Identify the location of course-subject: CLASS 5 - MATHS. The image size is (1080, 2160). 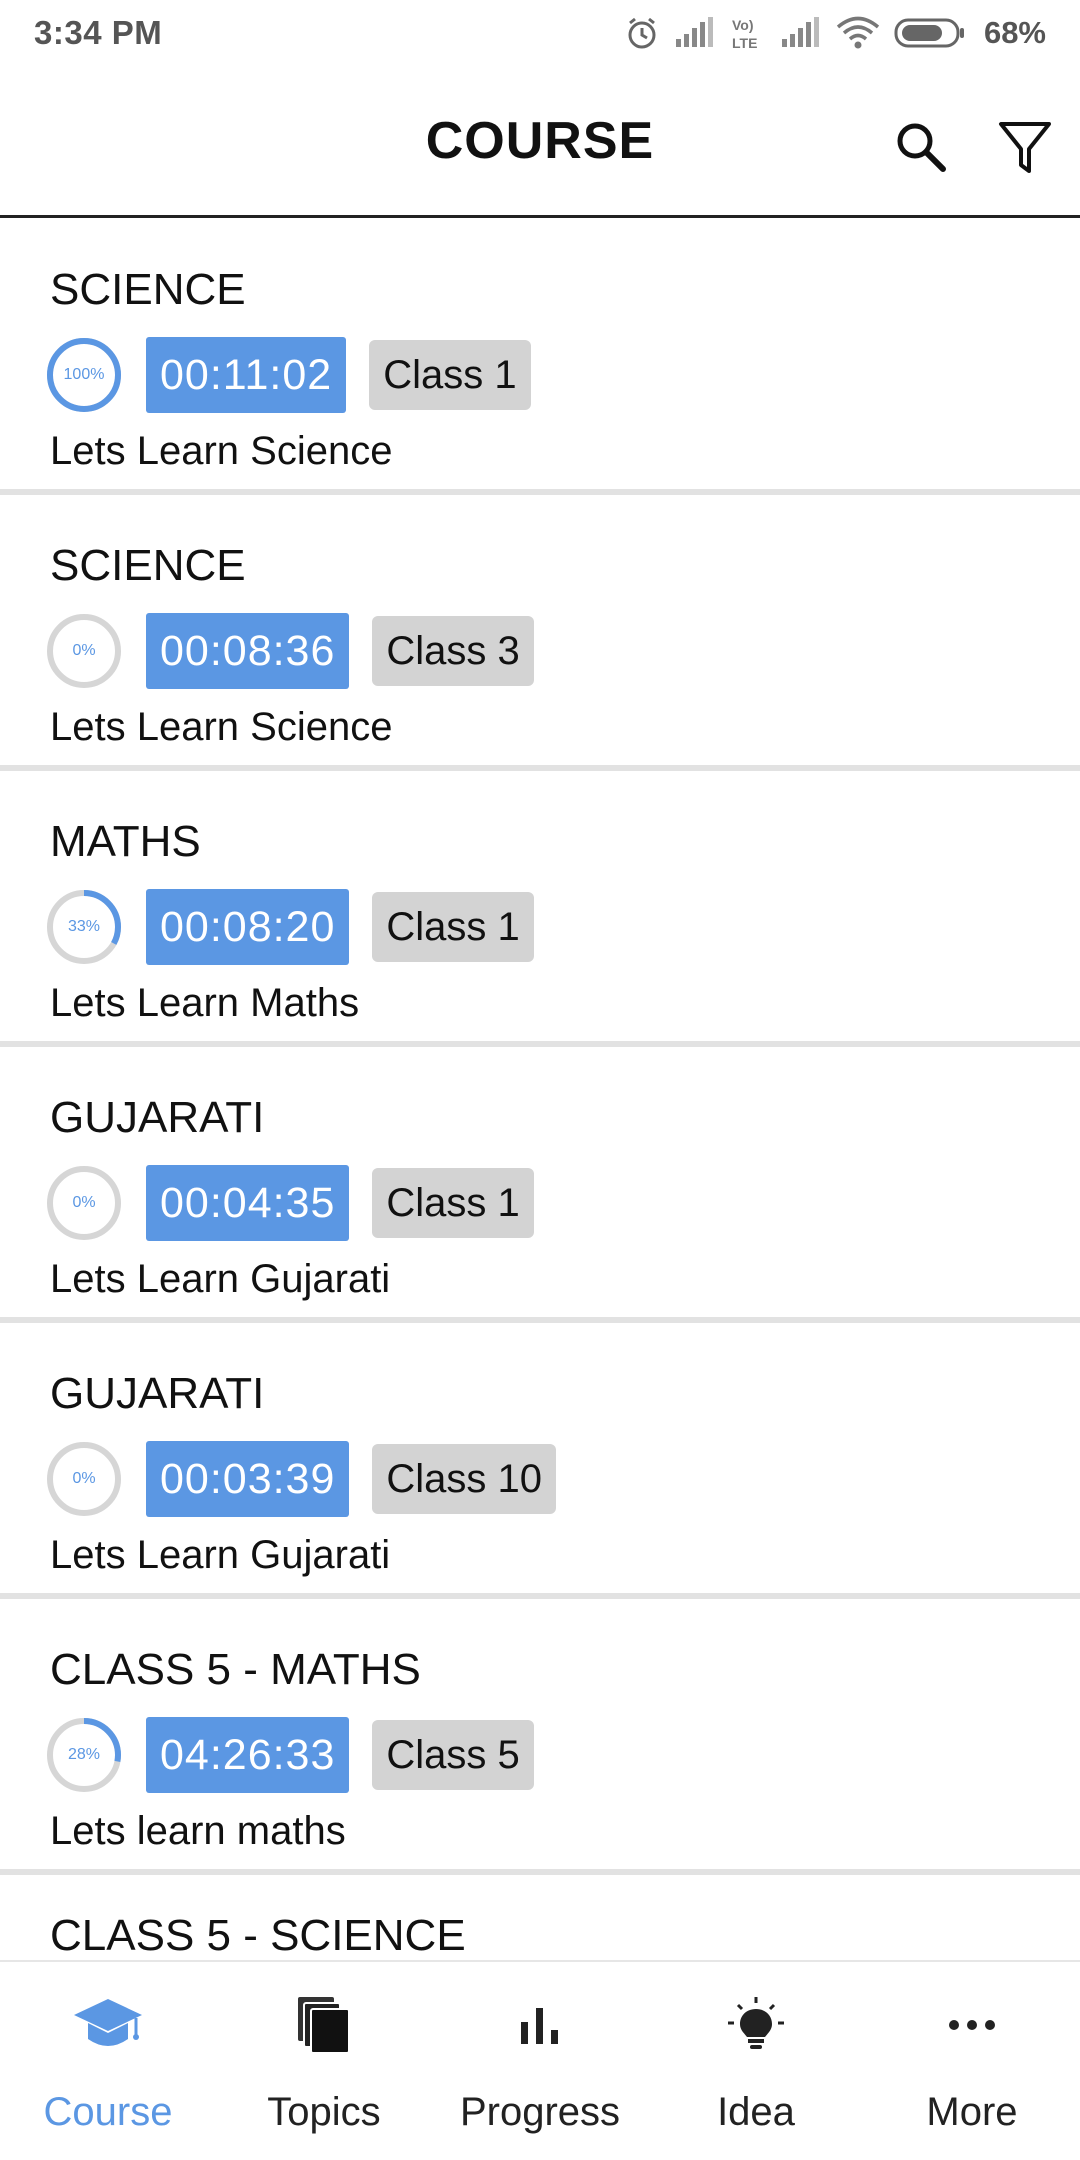
(235, 1669).